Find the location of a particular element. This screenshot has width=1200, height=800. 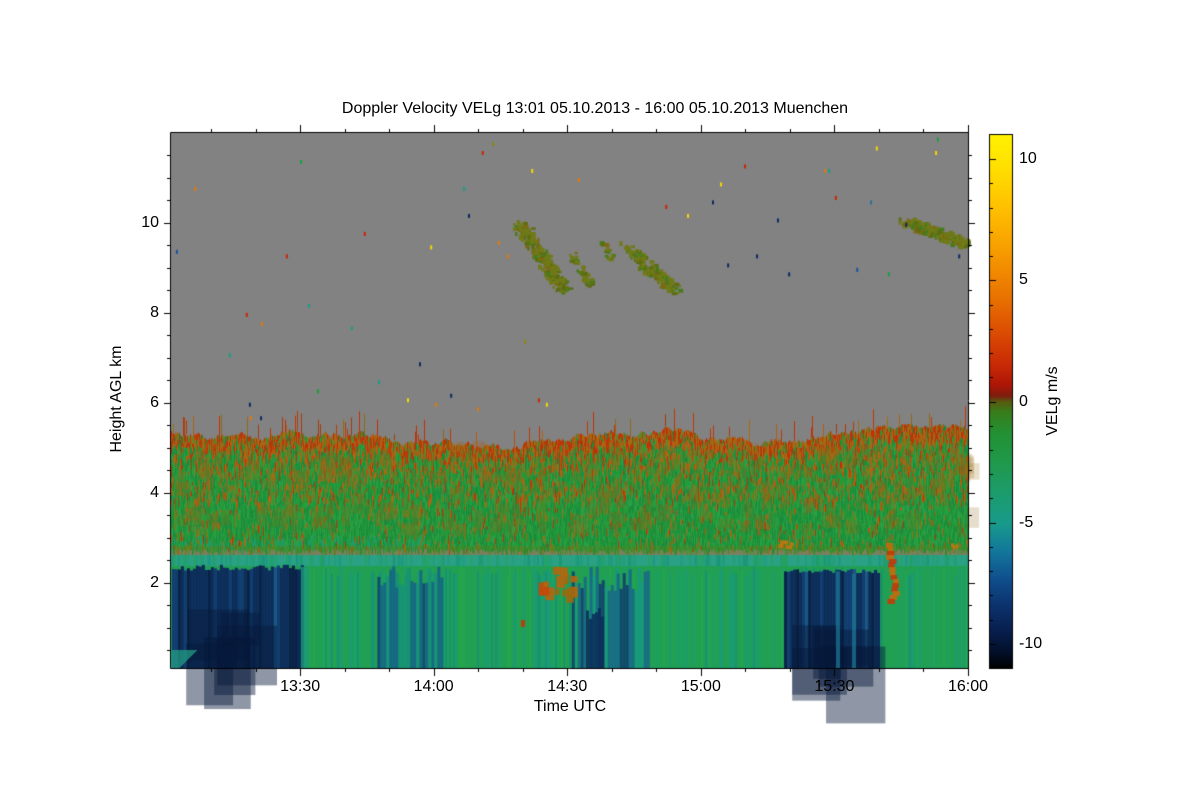

cb-tick-label: -5 is located at coordinates (1026, 522).